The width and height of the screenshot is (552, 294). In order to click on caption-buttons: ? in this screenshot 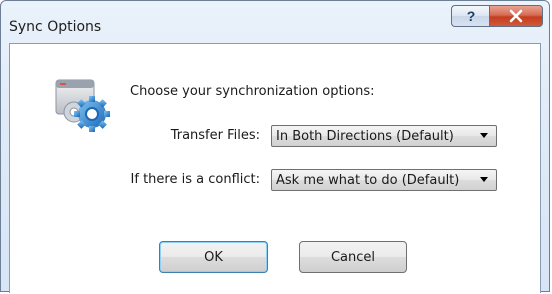, I will do `click(497, 16)`.